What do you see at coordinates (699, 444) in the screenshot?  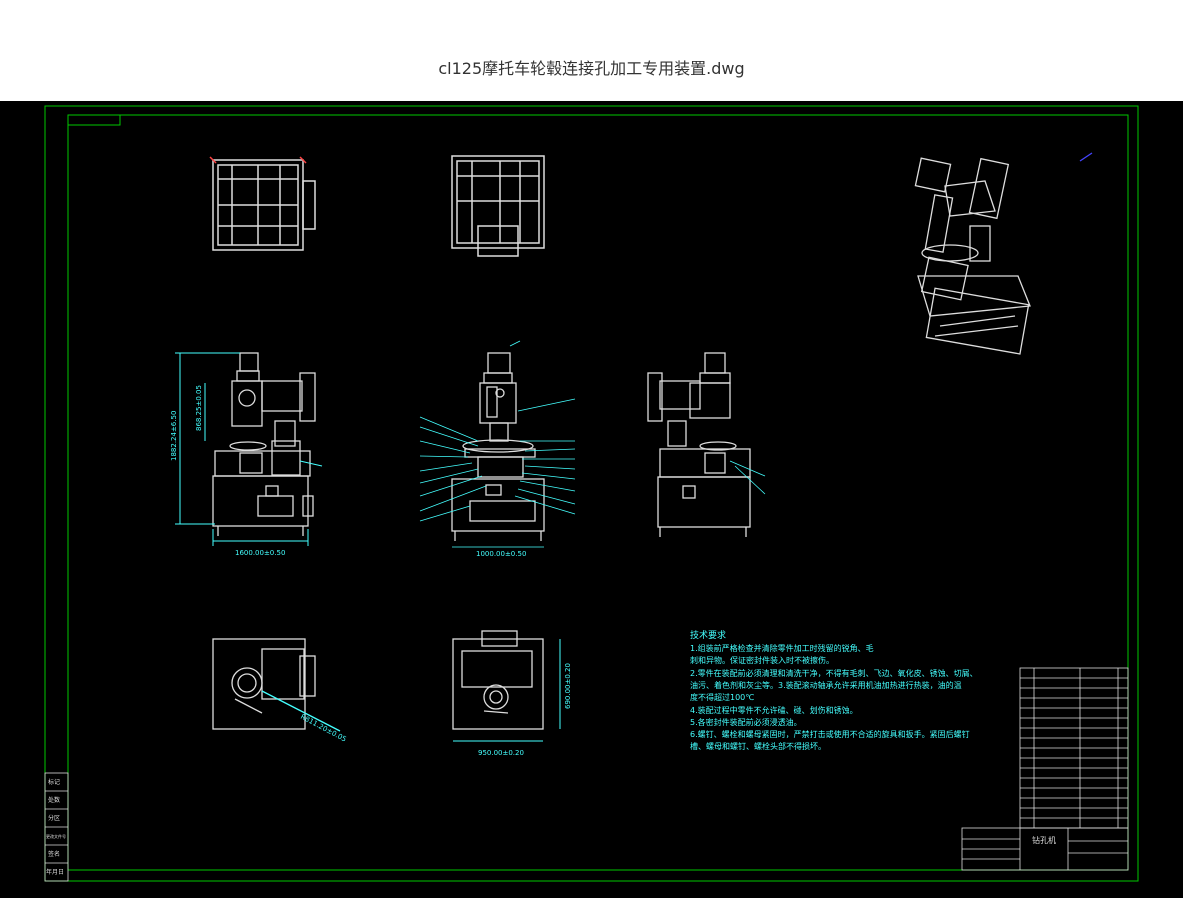 I see `side-view-right` at bounding box center [699, 444].